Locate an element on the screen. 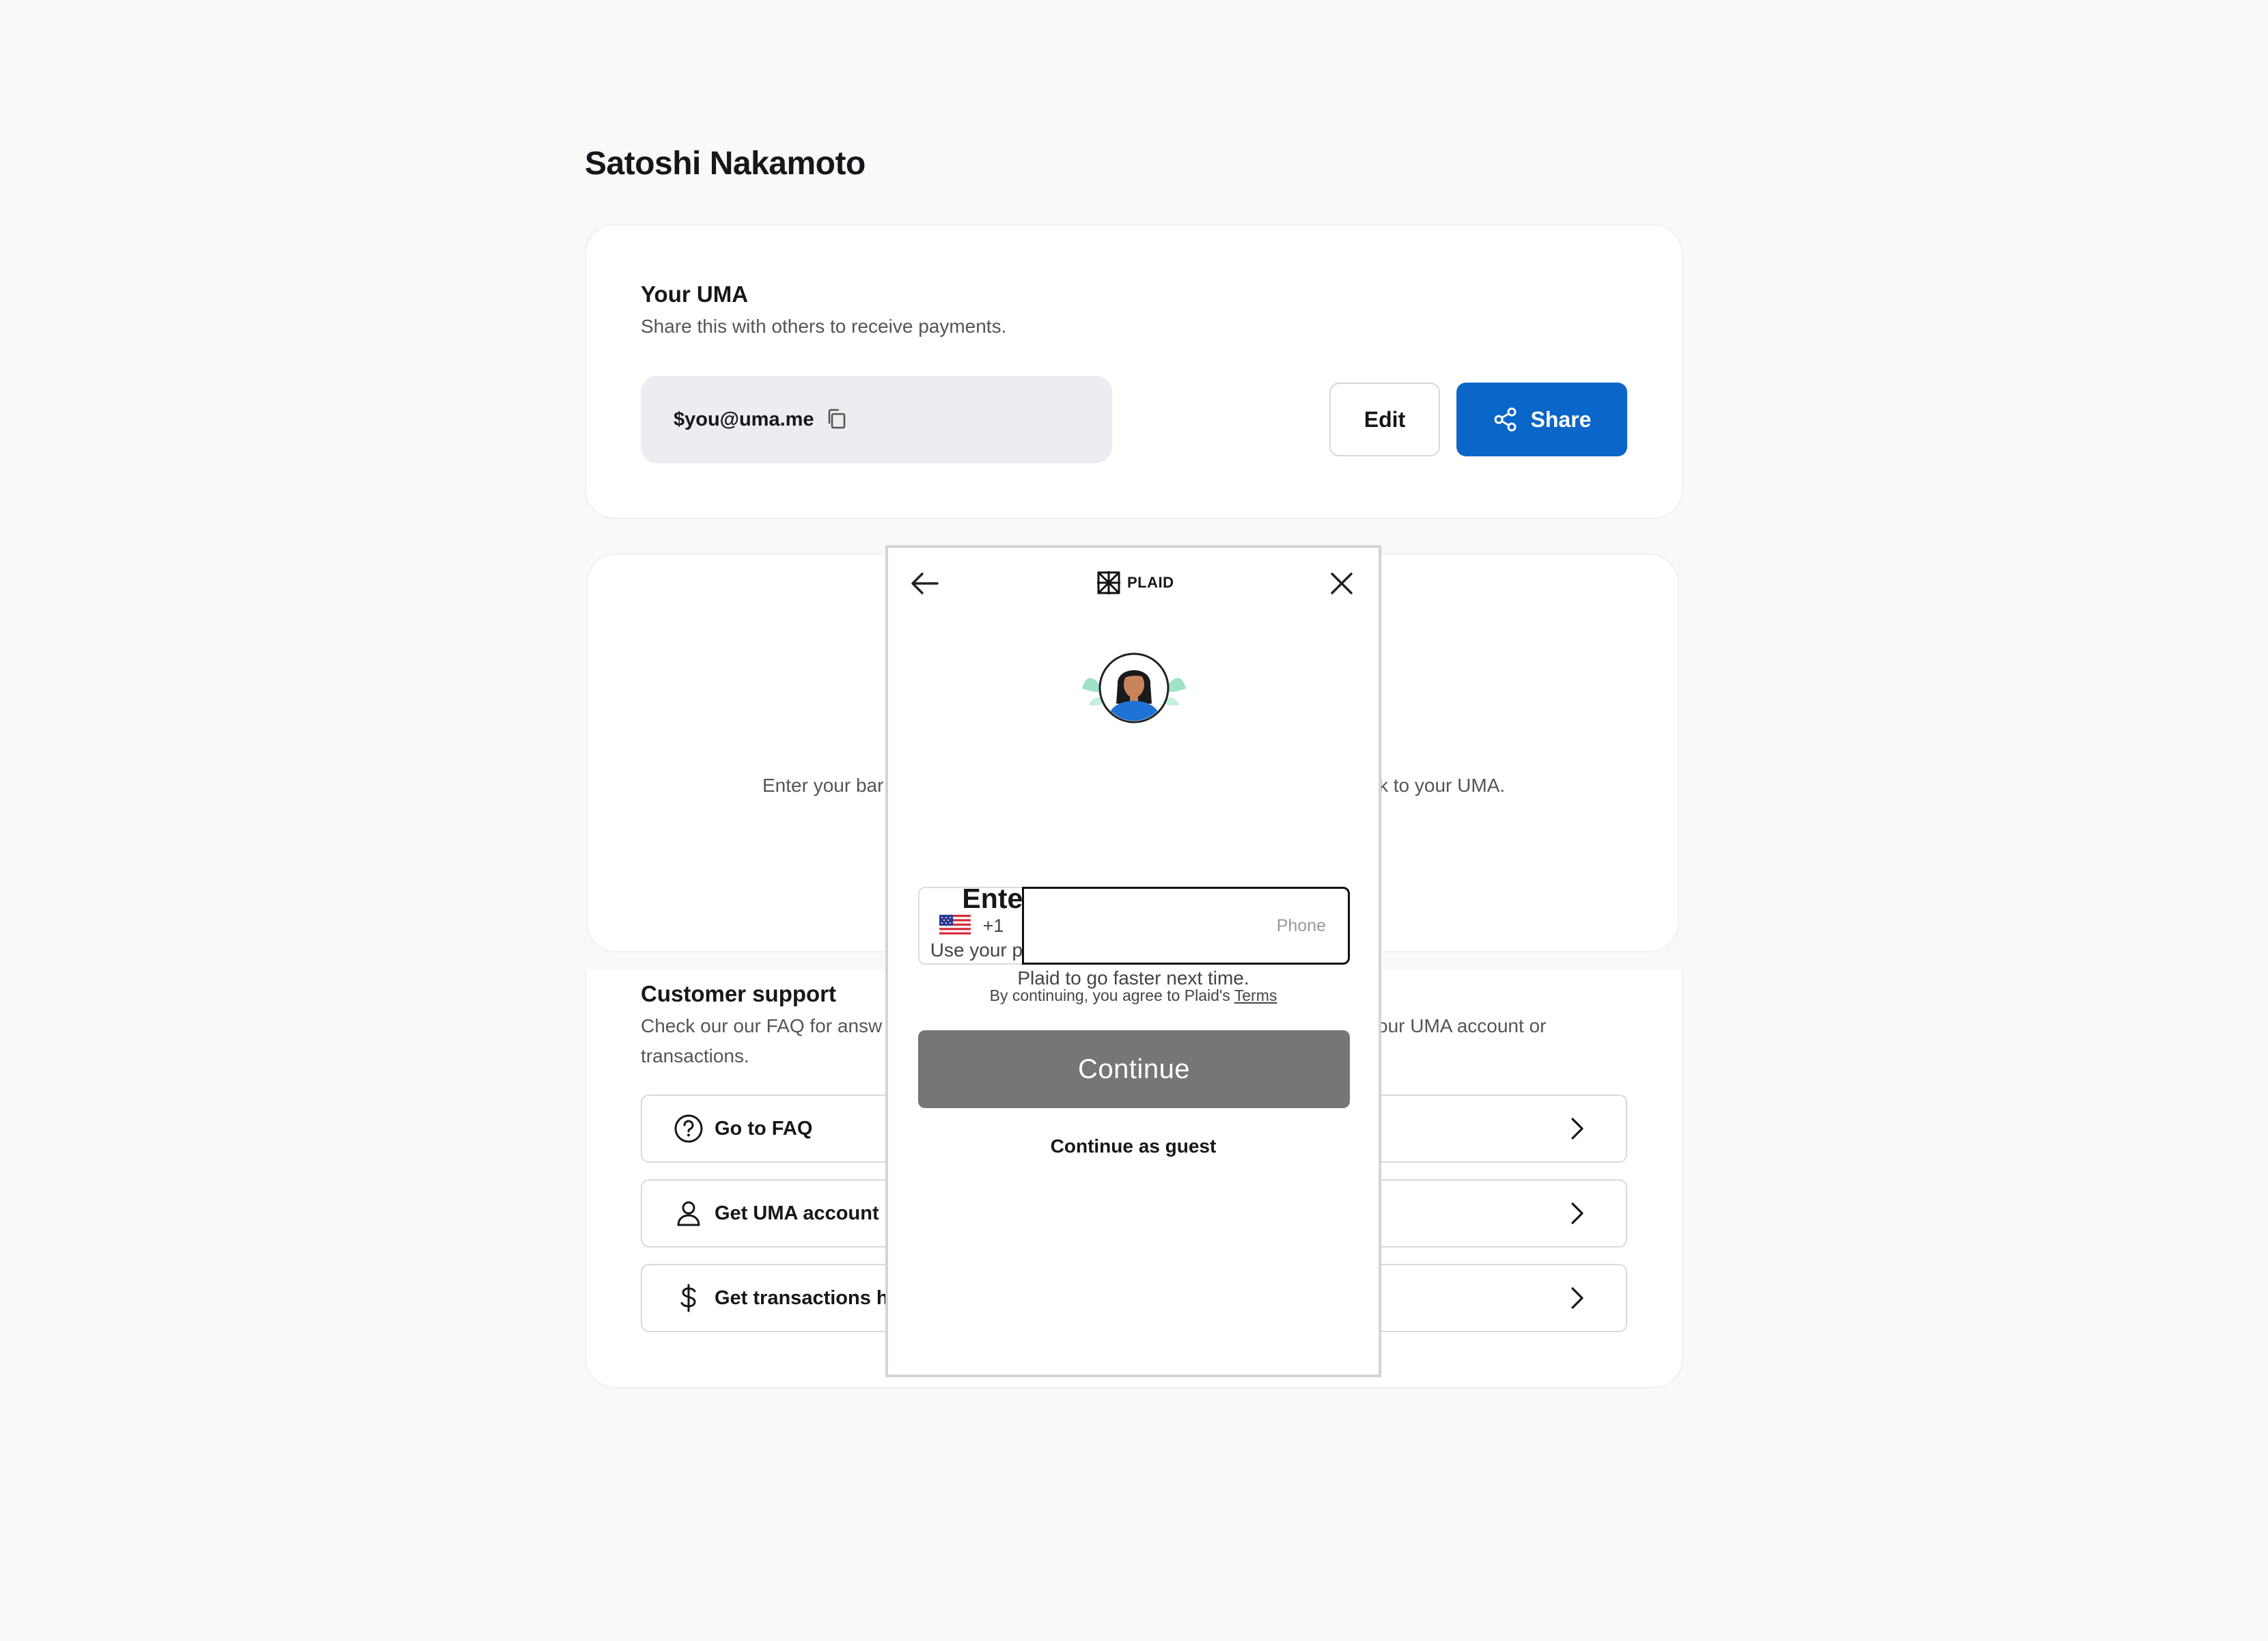  share-icon is located at coordinates (1506, 419).